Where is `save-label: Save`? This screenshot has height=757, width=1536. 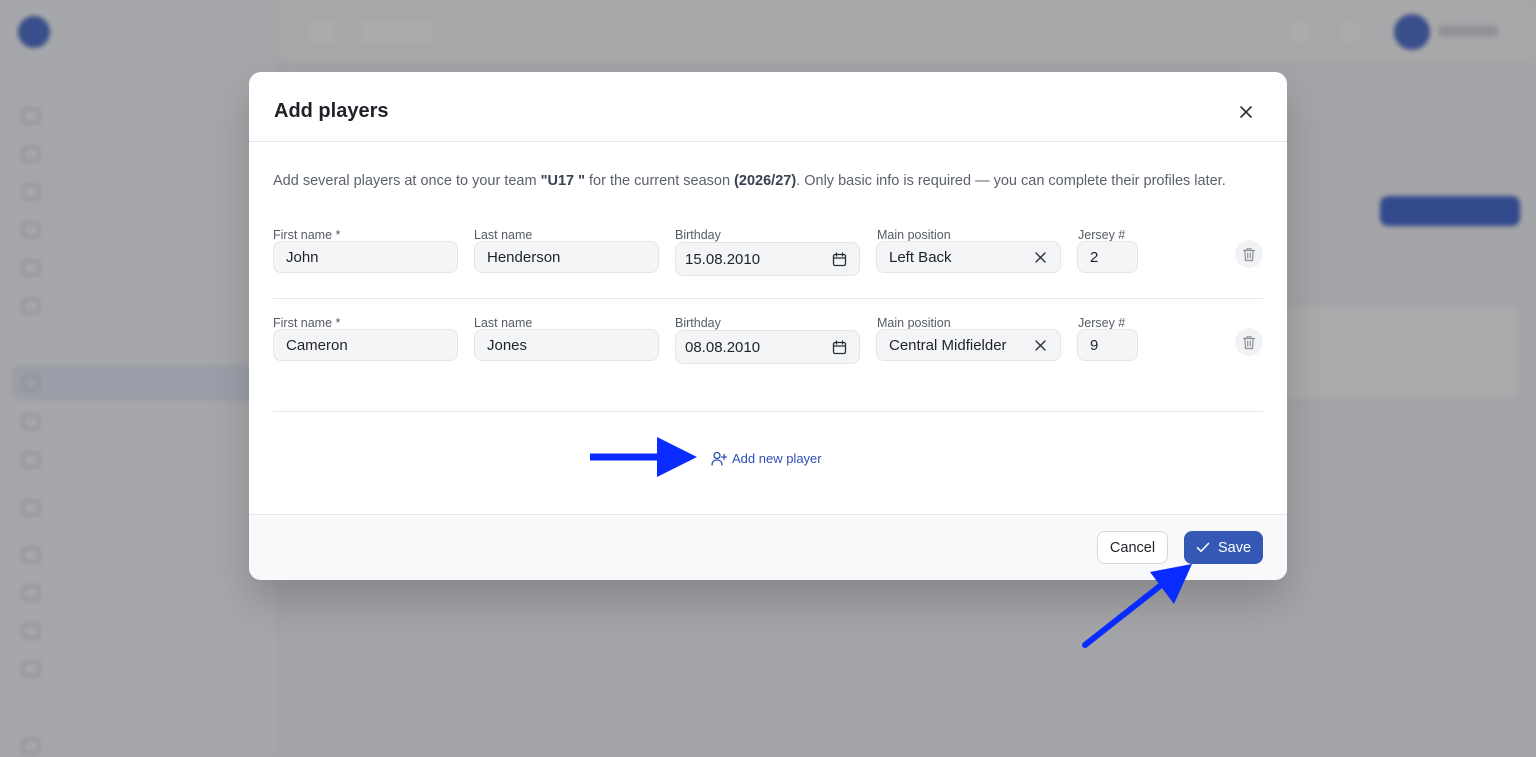 save-label: Save is located at coordinates (1234, 547).